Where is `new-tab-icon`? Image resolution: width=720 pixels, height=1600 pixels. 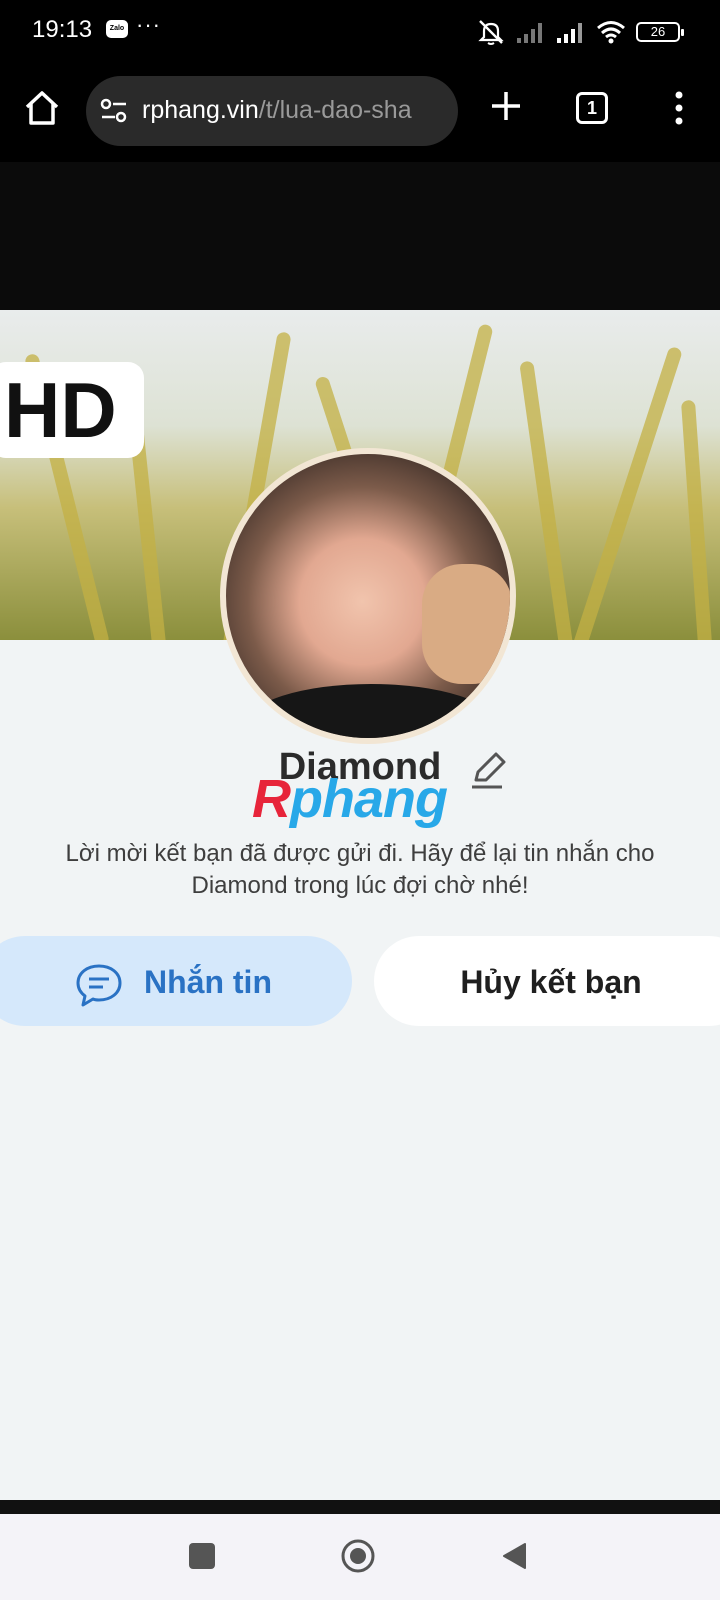 new-tab-icon is located at coordinates (506, 106).